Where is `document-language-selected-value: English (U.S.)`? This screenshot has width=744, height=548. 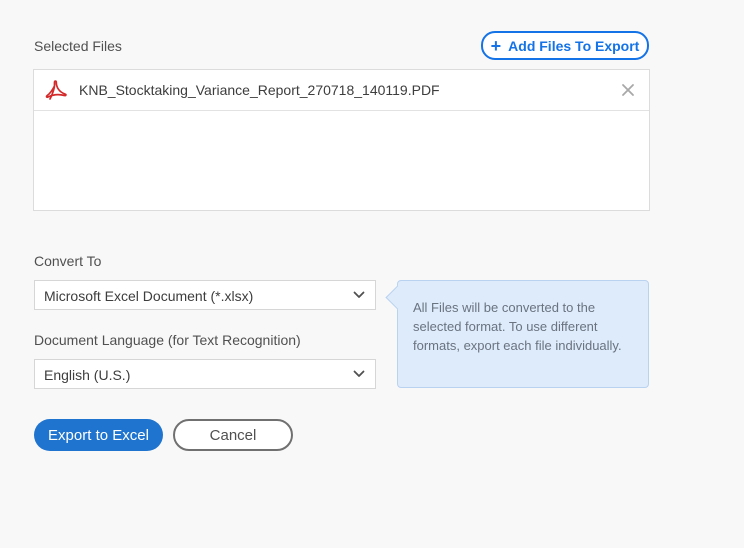 document-language-selected-value: English (U.S.) is located at coordinates (87, 375).